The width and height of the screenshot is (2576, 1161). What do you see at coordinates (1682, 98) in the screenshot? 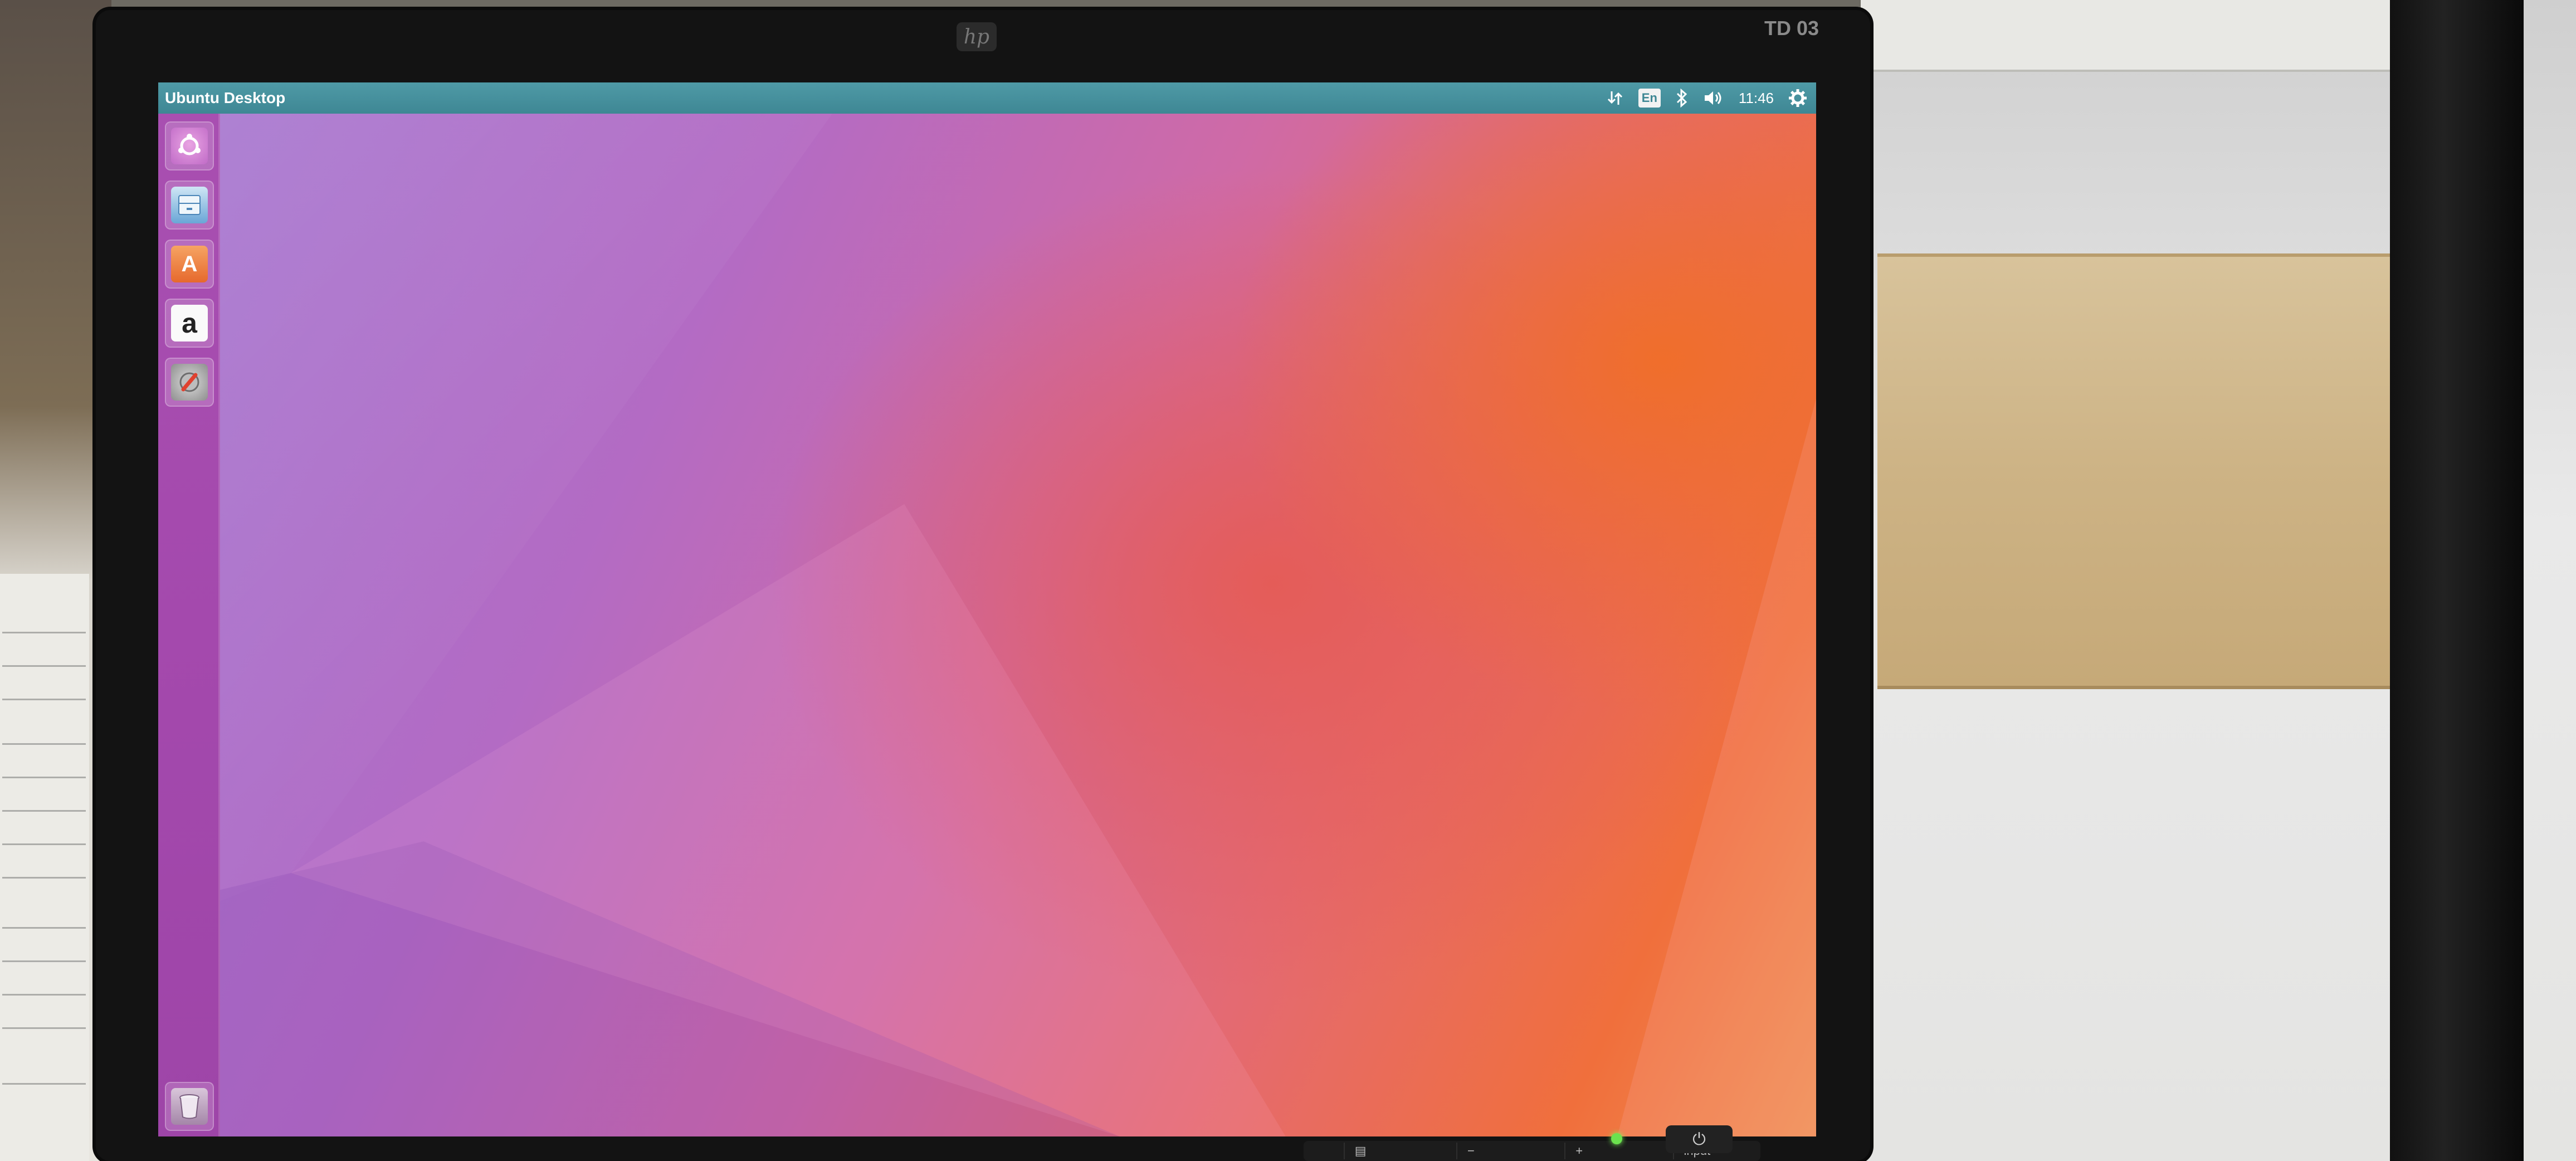
I see `bluetooth-icon` at bounding box center [1682, 98].